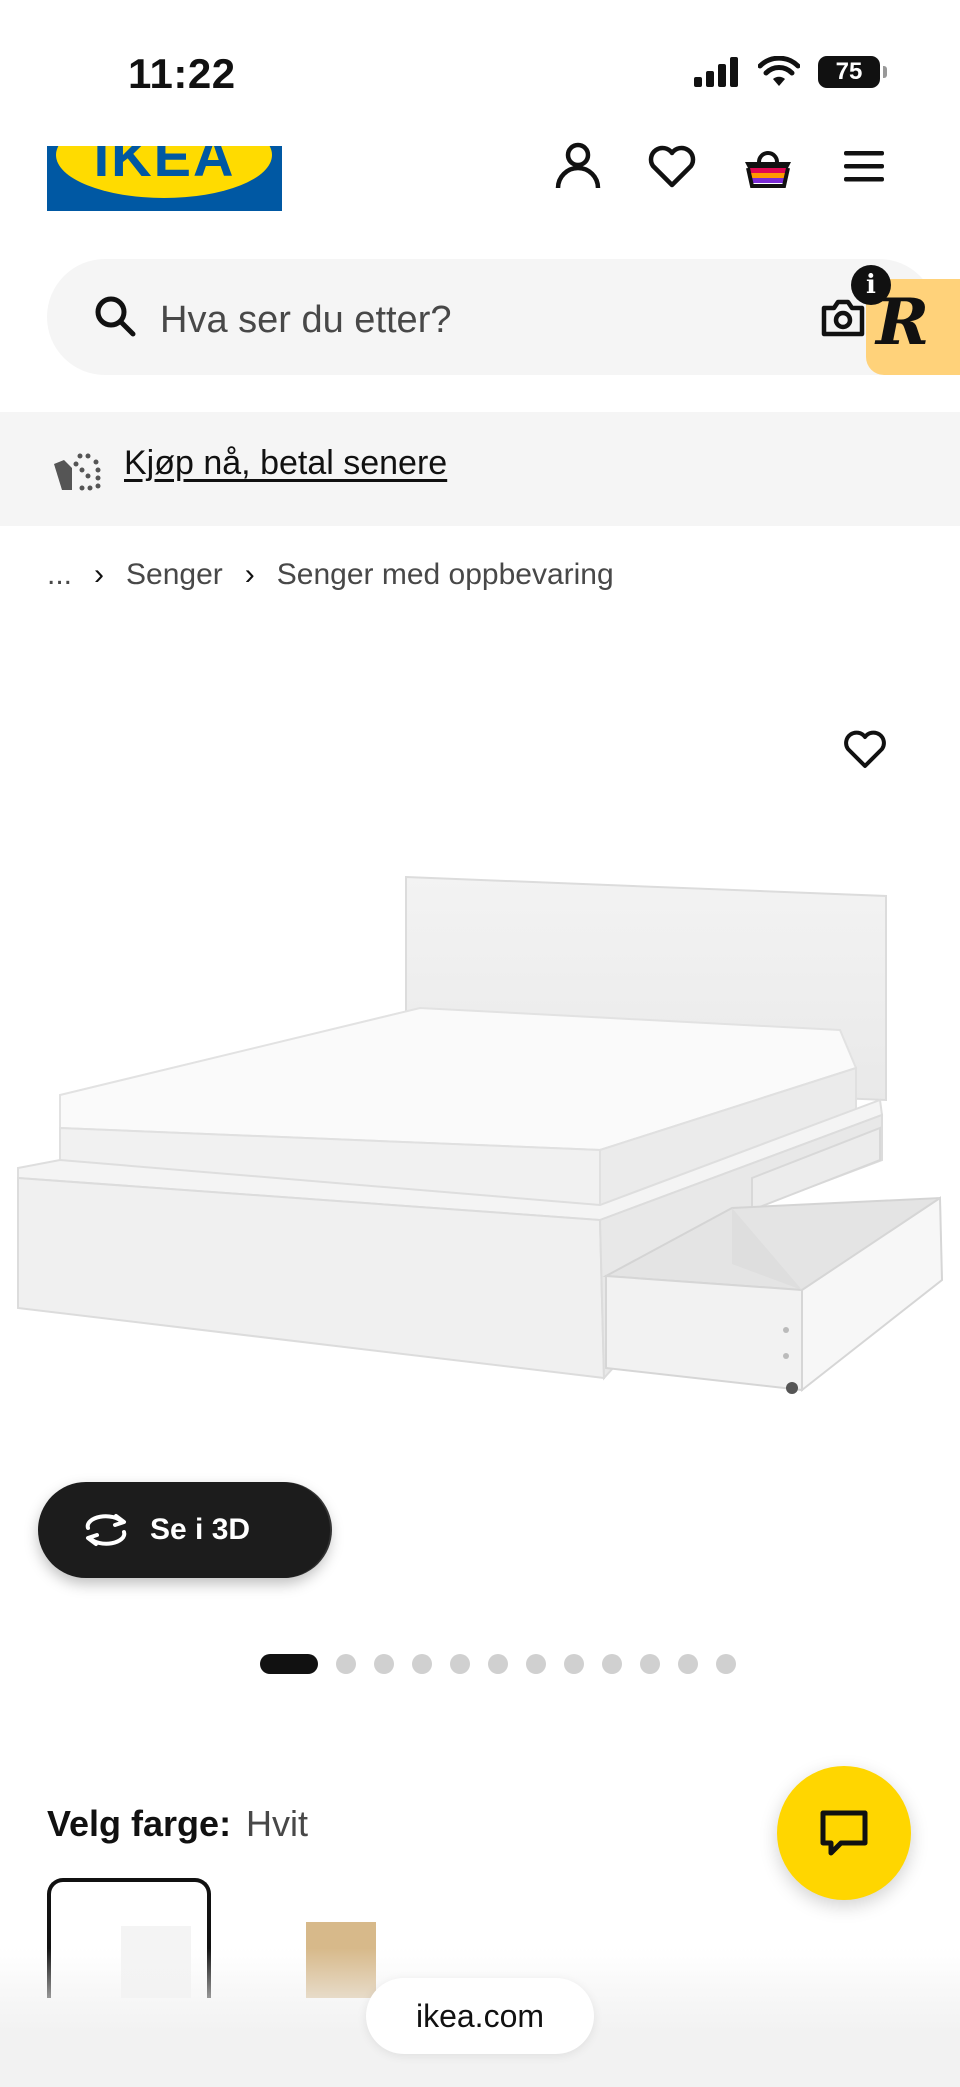  Describe the element at coordinates (182, 73) in the screenshot. I see `status-time: 11:22` at that location.